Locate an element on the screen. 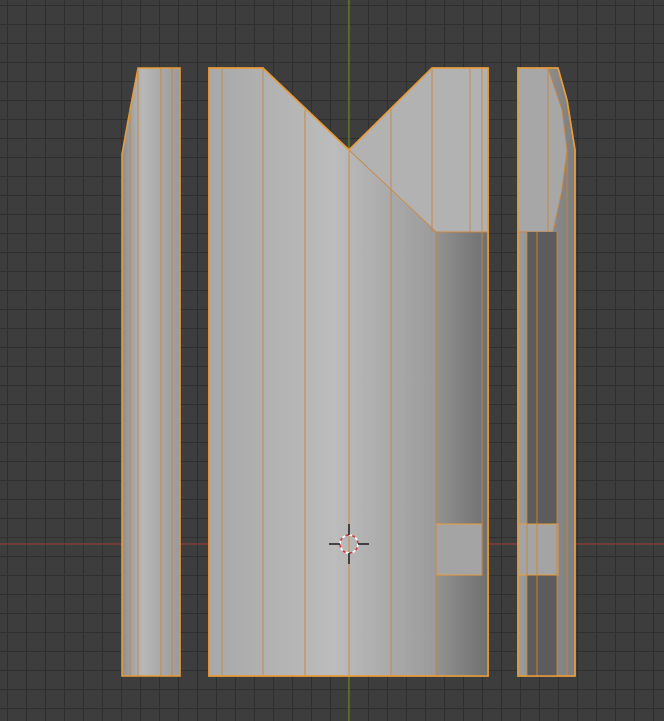 This screenshot has height=721, width=664. left-bar-face is located at coordinates (151, 372).